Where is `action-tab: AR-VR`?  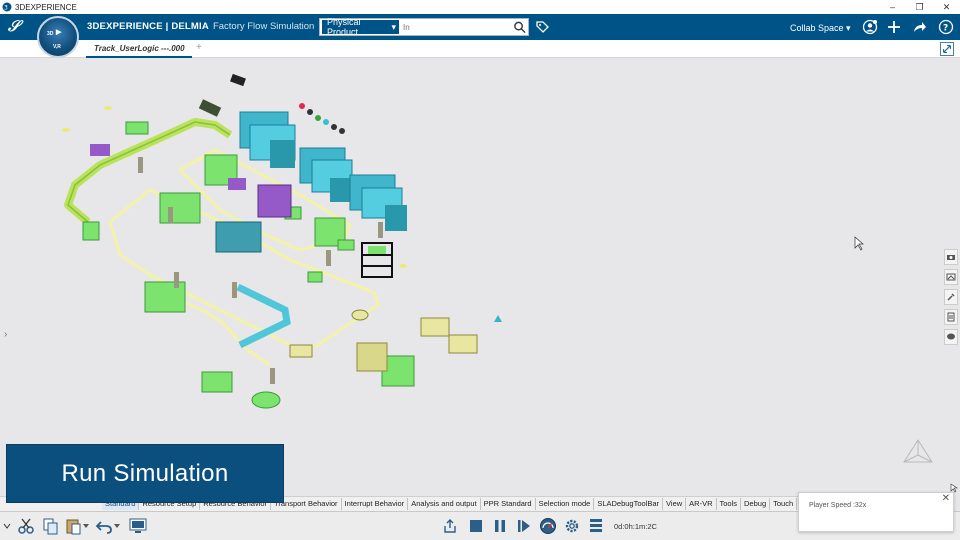 action-tab: AR-VR is located at coordinates (701, 504).